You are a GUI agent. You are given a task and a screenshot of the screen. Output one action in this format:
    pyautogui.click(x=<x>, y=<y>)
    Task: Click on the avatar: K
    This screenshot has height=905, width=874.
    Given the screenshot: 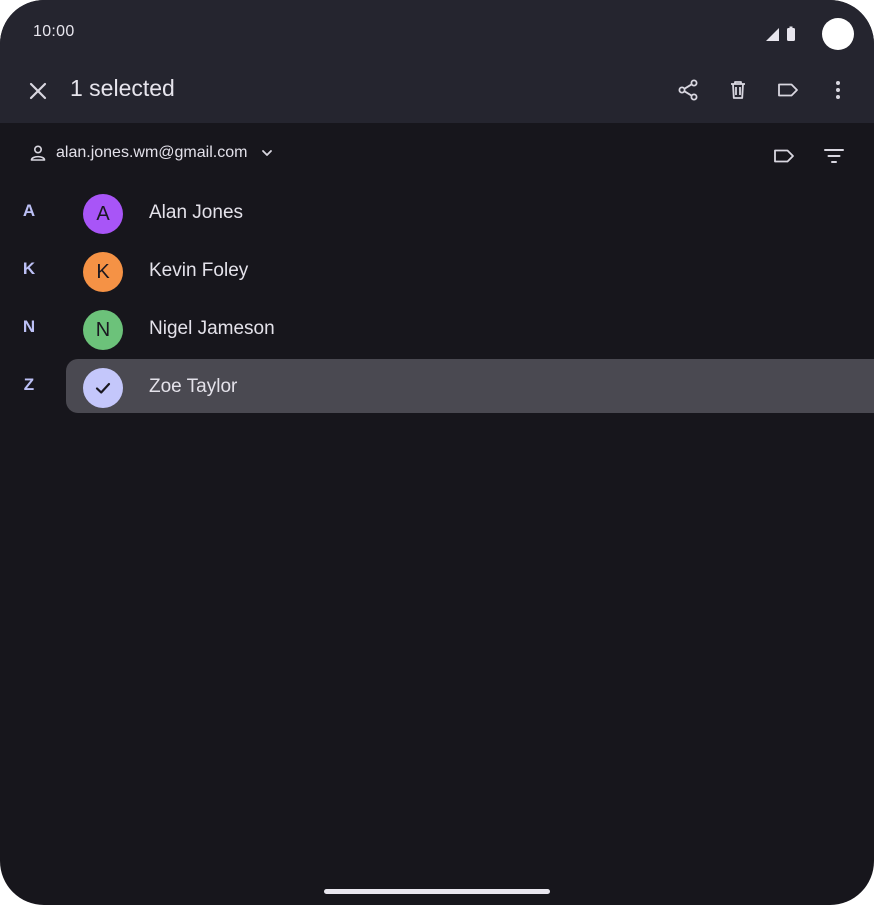 What is the action you would take?
    pyautogui.click(x=103, y=272)
    